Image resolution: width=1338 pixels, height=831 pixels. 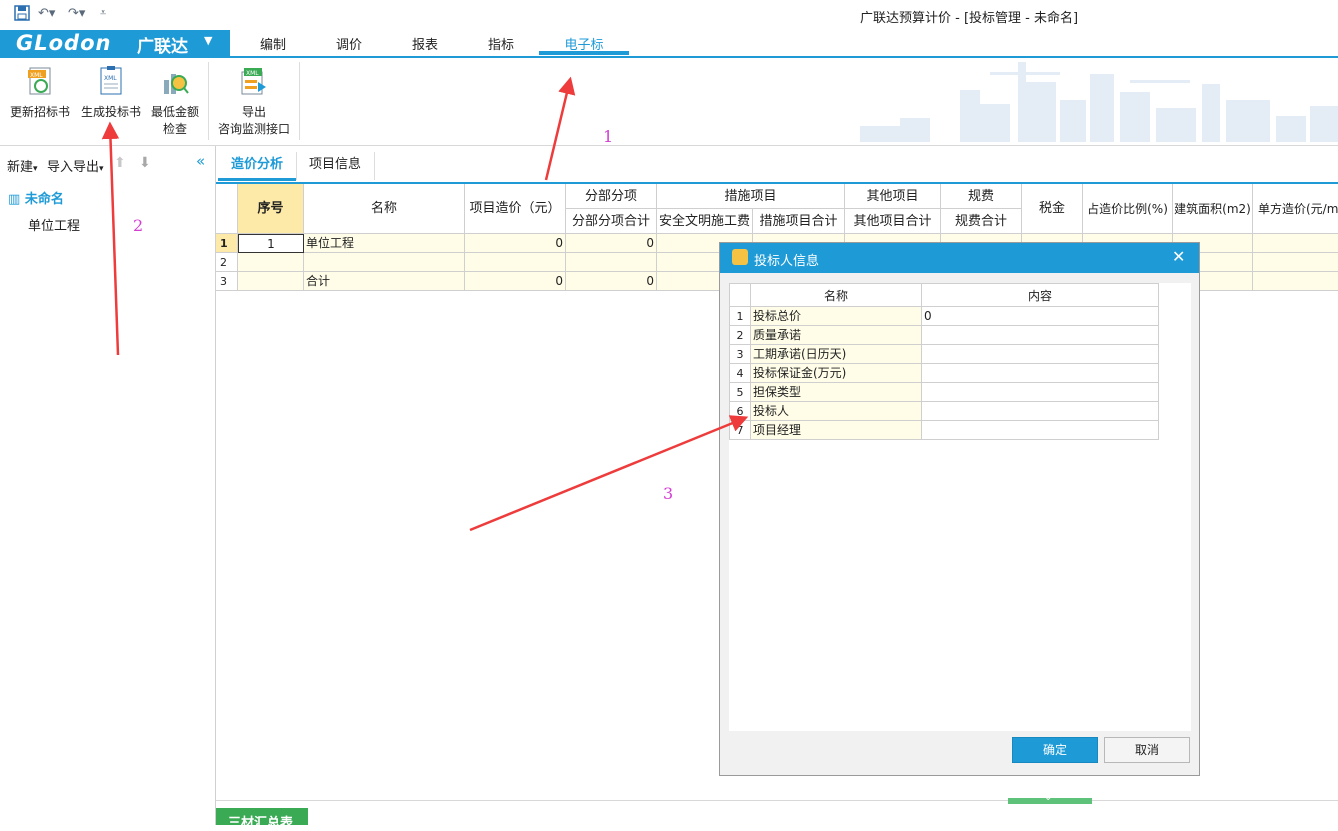 I want to click on tree-root-label: 未命名, so click(x=44, y=199).